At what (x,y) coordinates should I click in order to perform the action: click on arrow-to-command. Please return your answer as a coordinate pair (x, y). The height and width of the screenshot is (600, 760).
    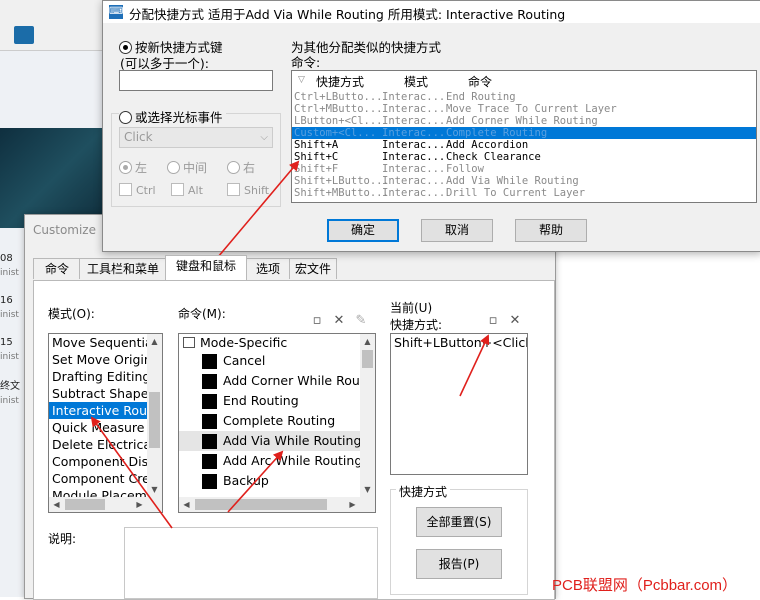
    Looking at the image, I should click on (255, 481).